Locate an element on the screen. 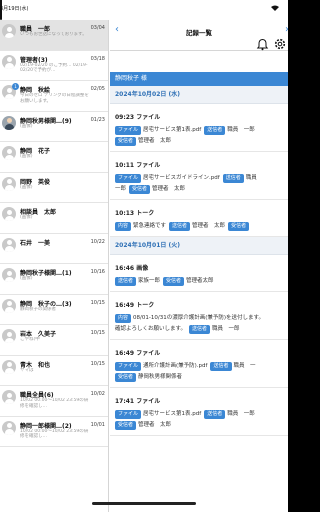 Image resolution: width=320 pixels, height=512 pixels. conversation-item: 岡野 英俊 (画像) is located at coordinates (54, 188).